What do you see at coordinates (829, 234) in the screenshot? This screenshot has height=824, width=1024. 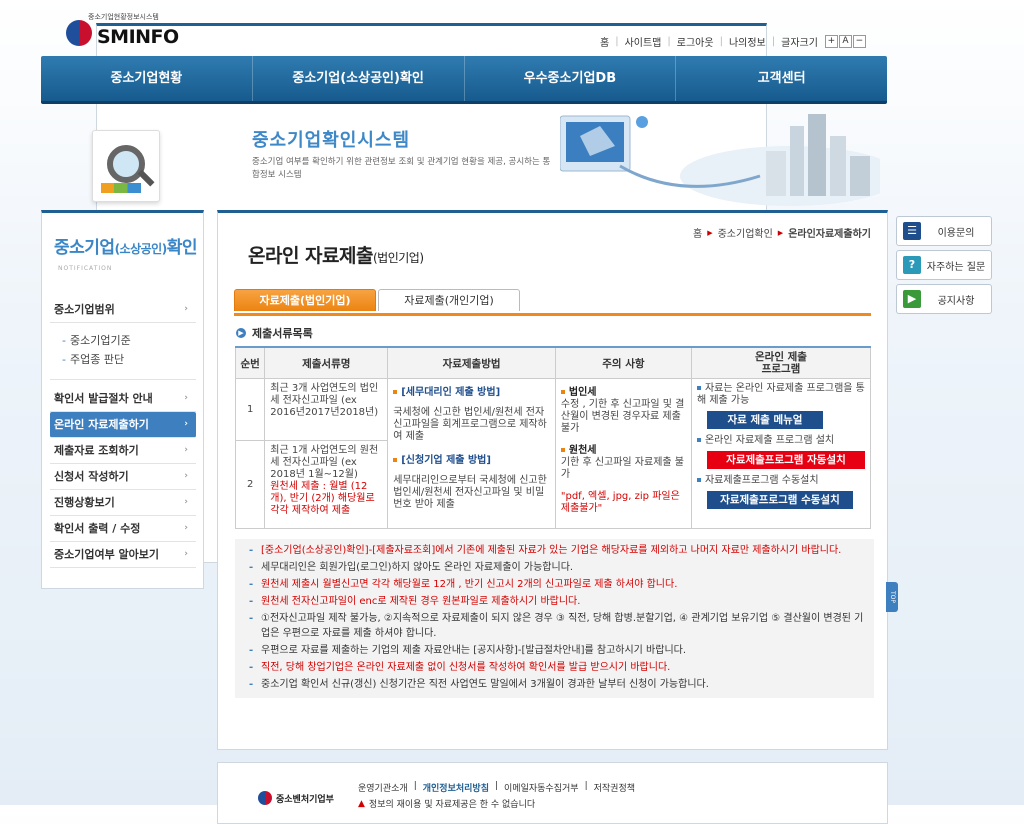 I see `breadcrumb-current: 온라인자료제출하기` at bounding box center [829, 234].